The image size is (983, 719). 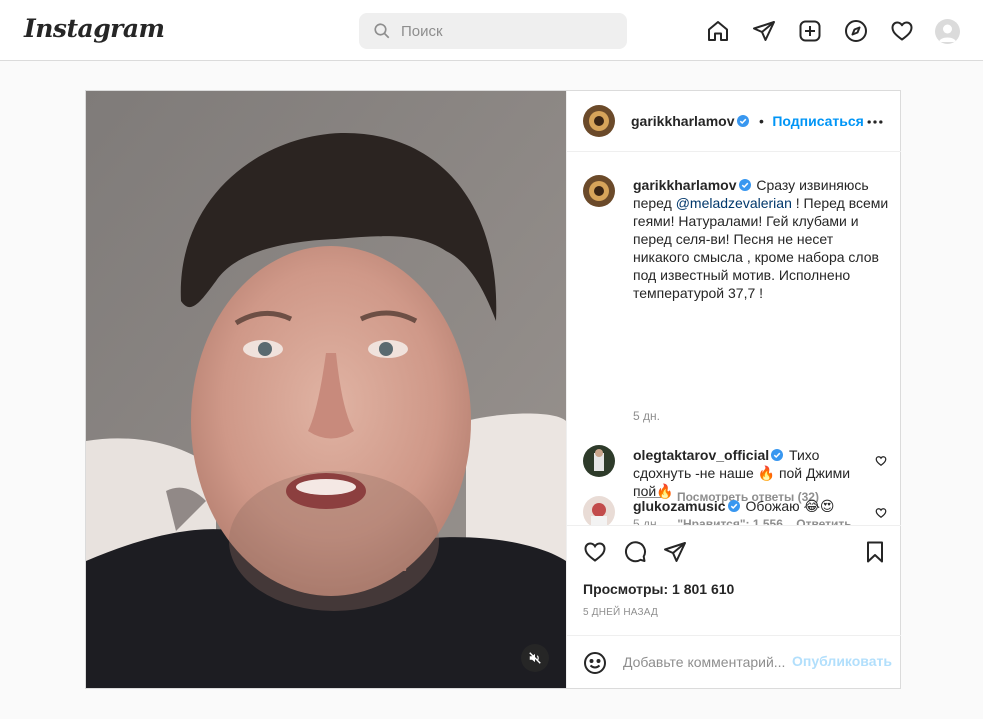 I want to click on mute-button, so click(x=535, y=658).